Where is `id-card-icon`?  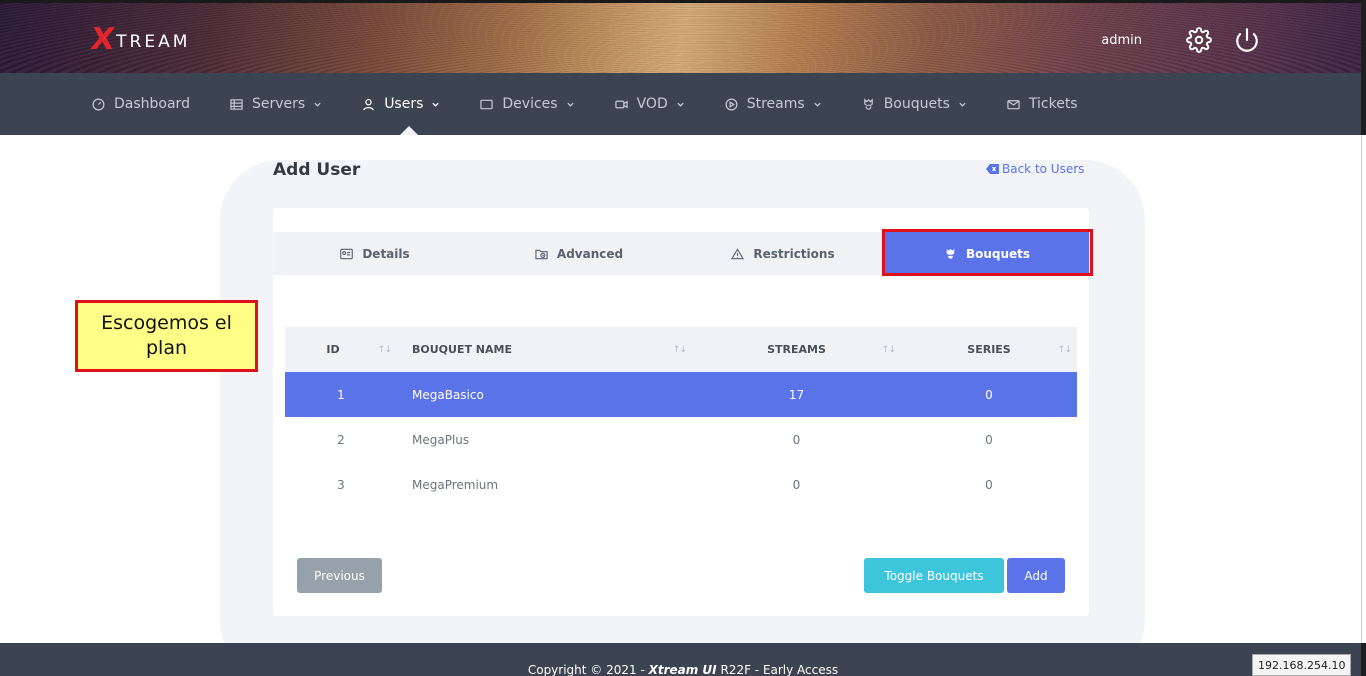
id-card-icon is located at coordinates (347, 253).